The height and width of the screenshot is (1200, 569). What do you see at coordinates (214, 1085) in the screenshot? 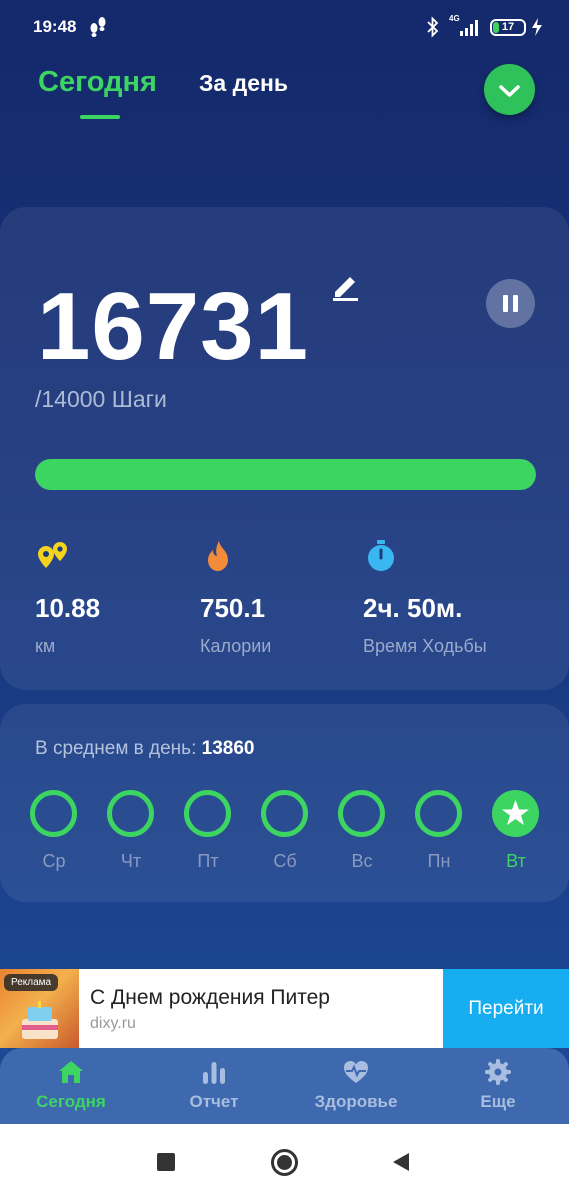
I see `nav-report: Отчет` at bounding box center [214, 1085].